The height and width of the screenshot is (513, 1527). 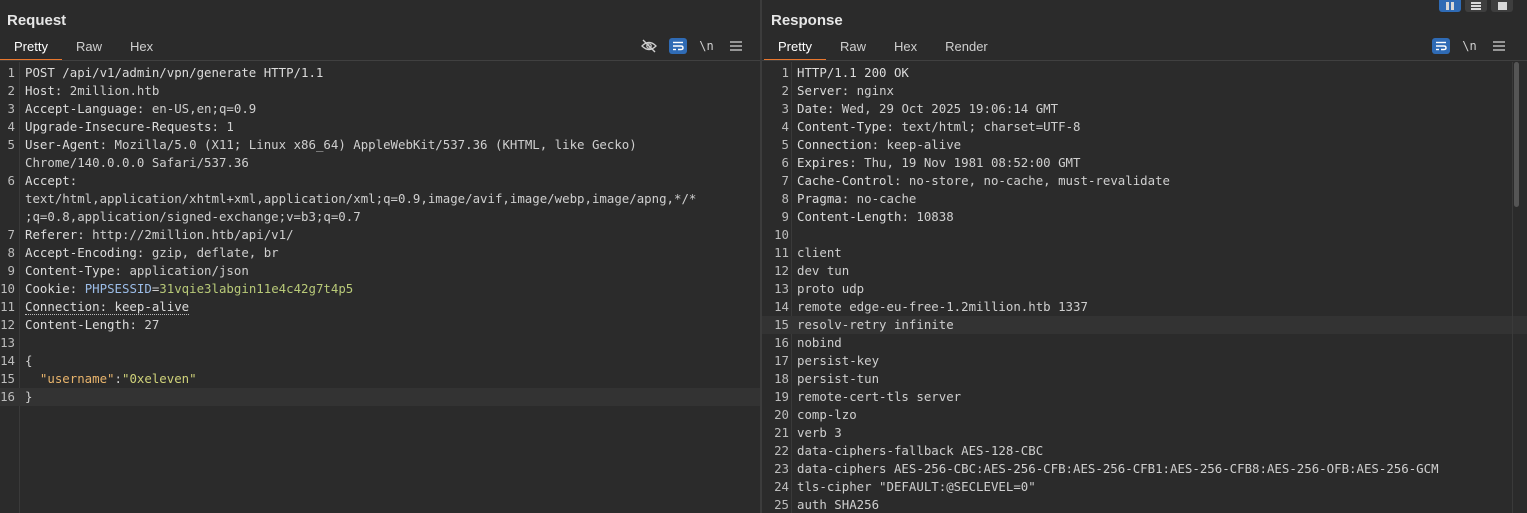 What do you see at coordinates (380, 127) in the screenshot?
I see `code-line: 4 Upgrade-Insecure-Requests: 1` at bounding box center [380, 127].